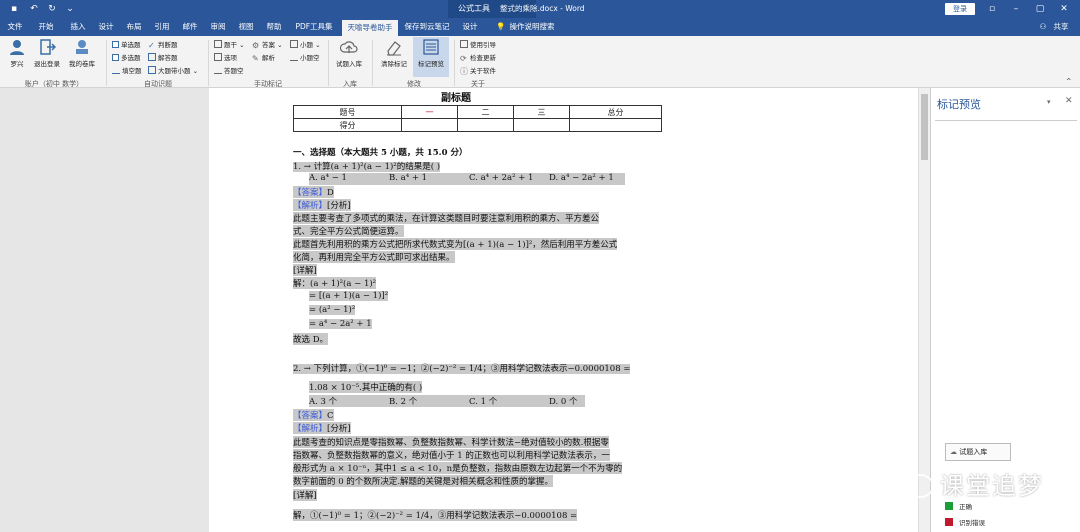 The height and width of the screenshot is (532, 1080). I want to click on answer-blank-button: 答题空, so click(229, 71).